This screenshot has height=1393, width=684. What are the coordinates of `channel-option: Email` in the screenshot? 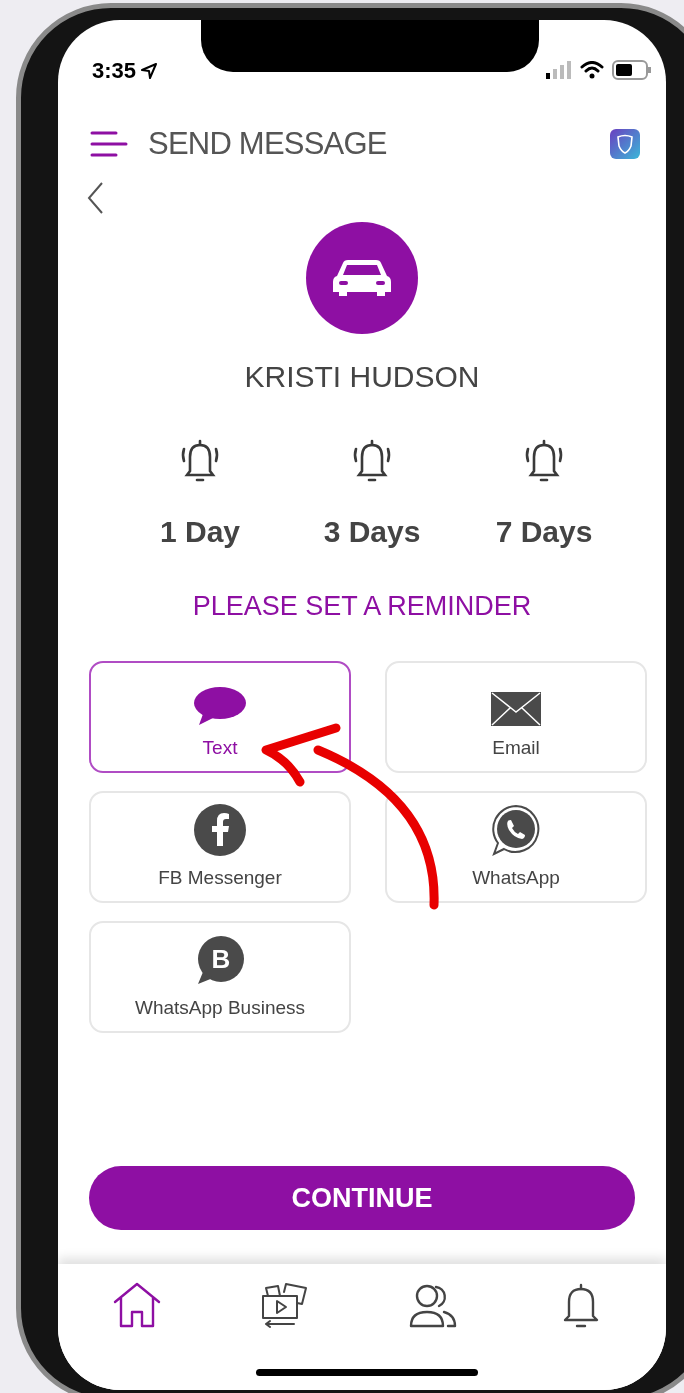 It's located at (516, 716).